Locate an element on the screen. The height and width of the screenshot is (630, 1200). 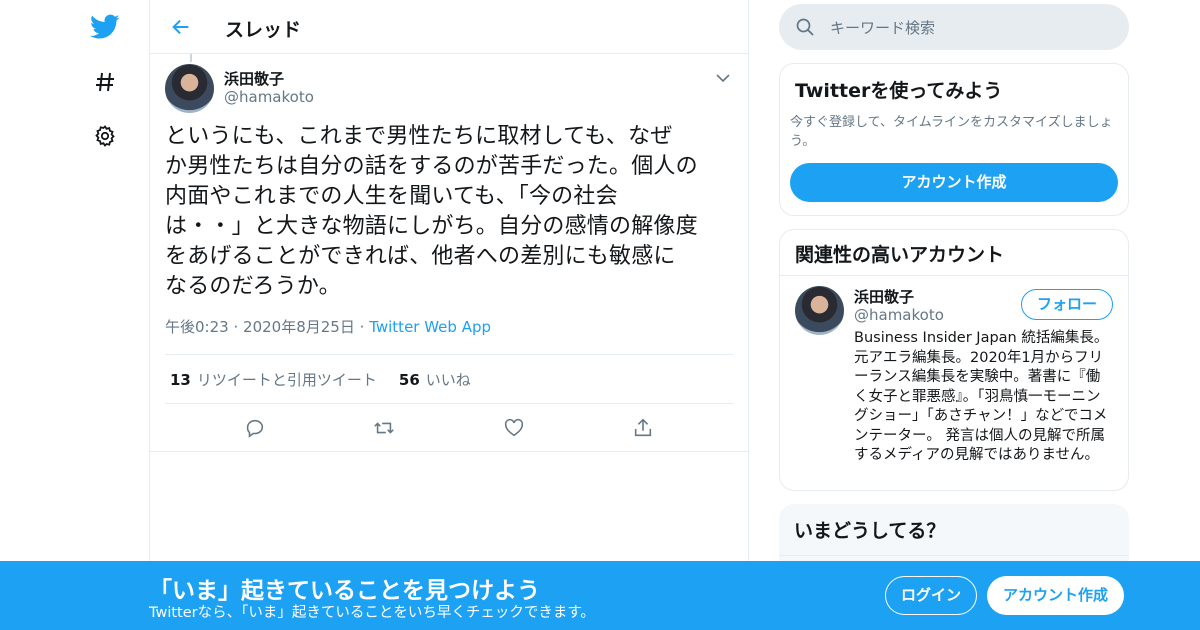
author-name: 浜田敬子 is located at coordinates (254, 78).